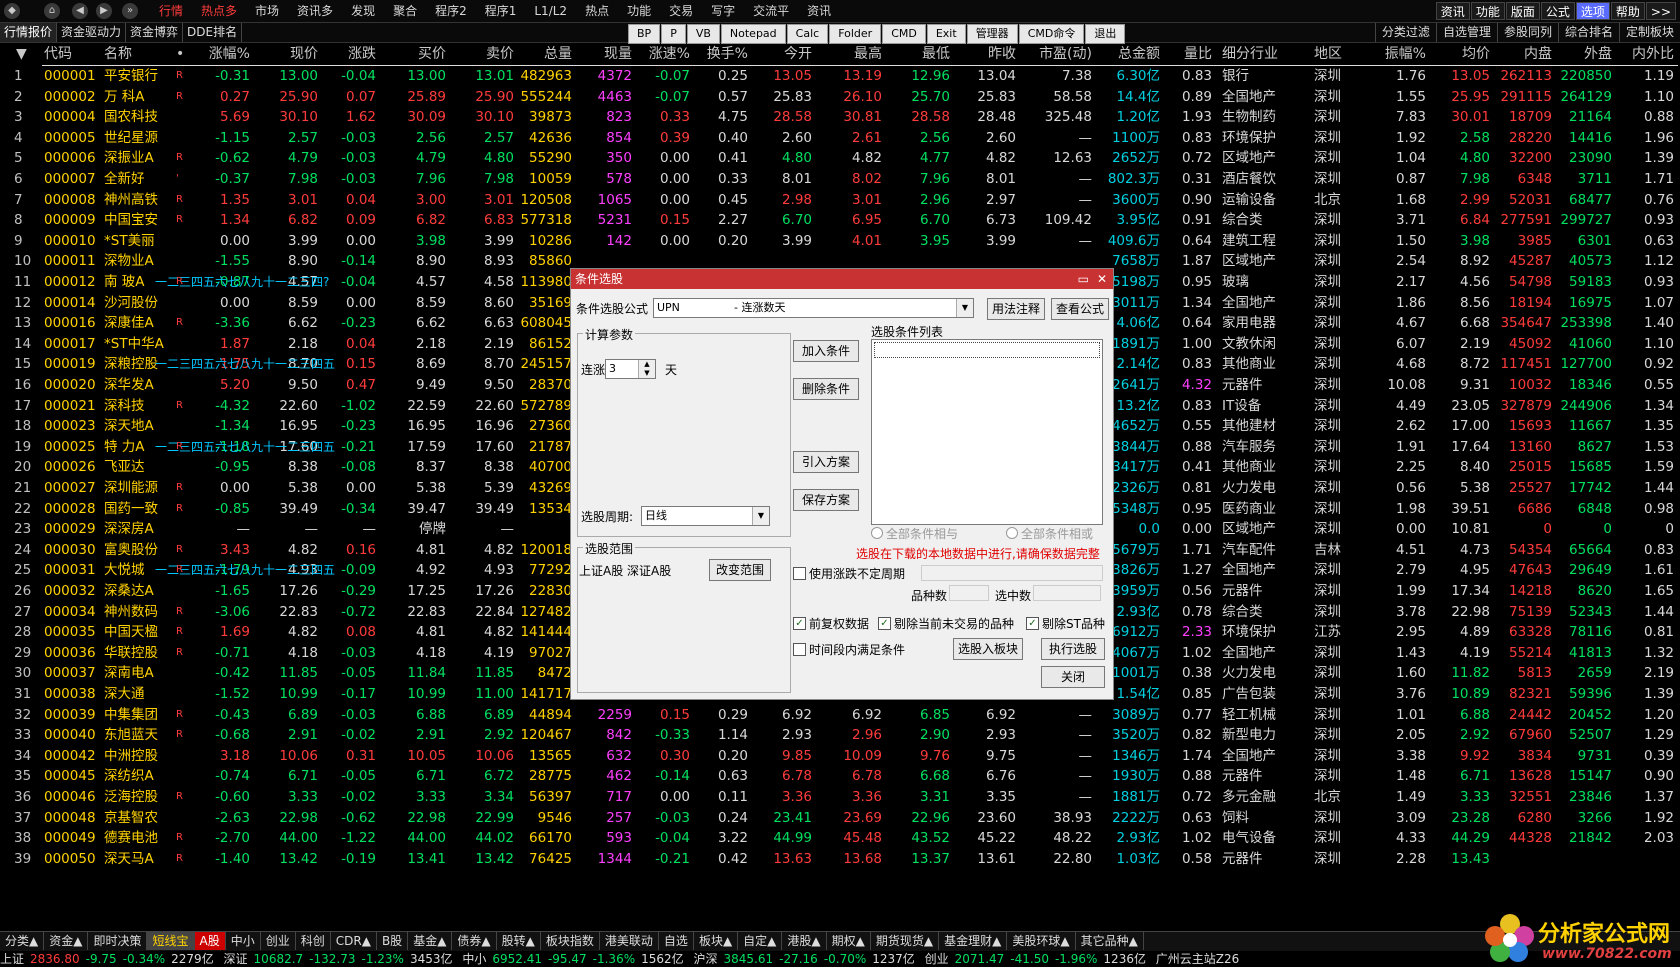 The height and width of the screenshot is (967, 1680). What do you see at coordinates (1073, 649) in the screenshot?
I see `execute-selection-button: 执行选股` at bounding box center [1073, 649].